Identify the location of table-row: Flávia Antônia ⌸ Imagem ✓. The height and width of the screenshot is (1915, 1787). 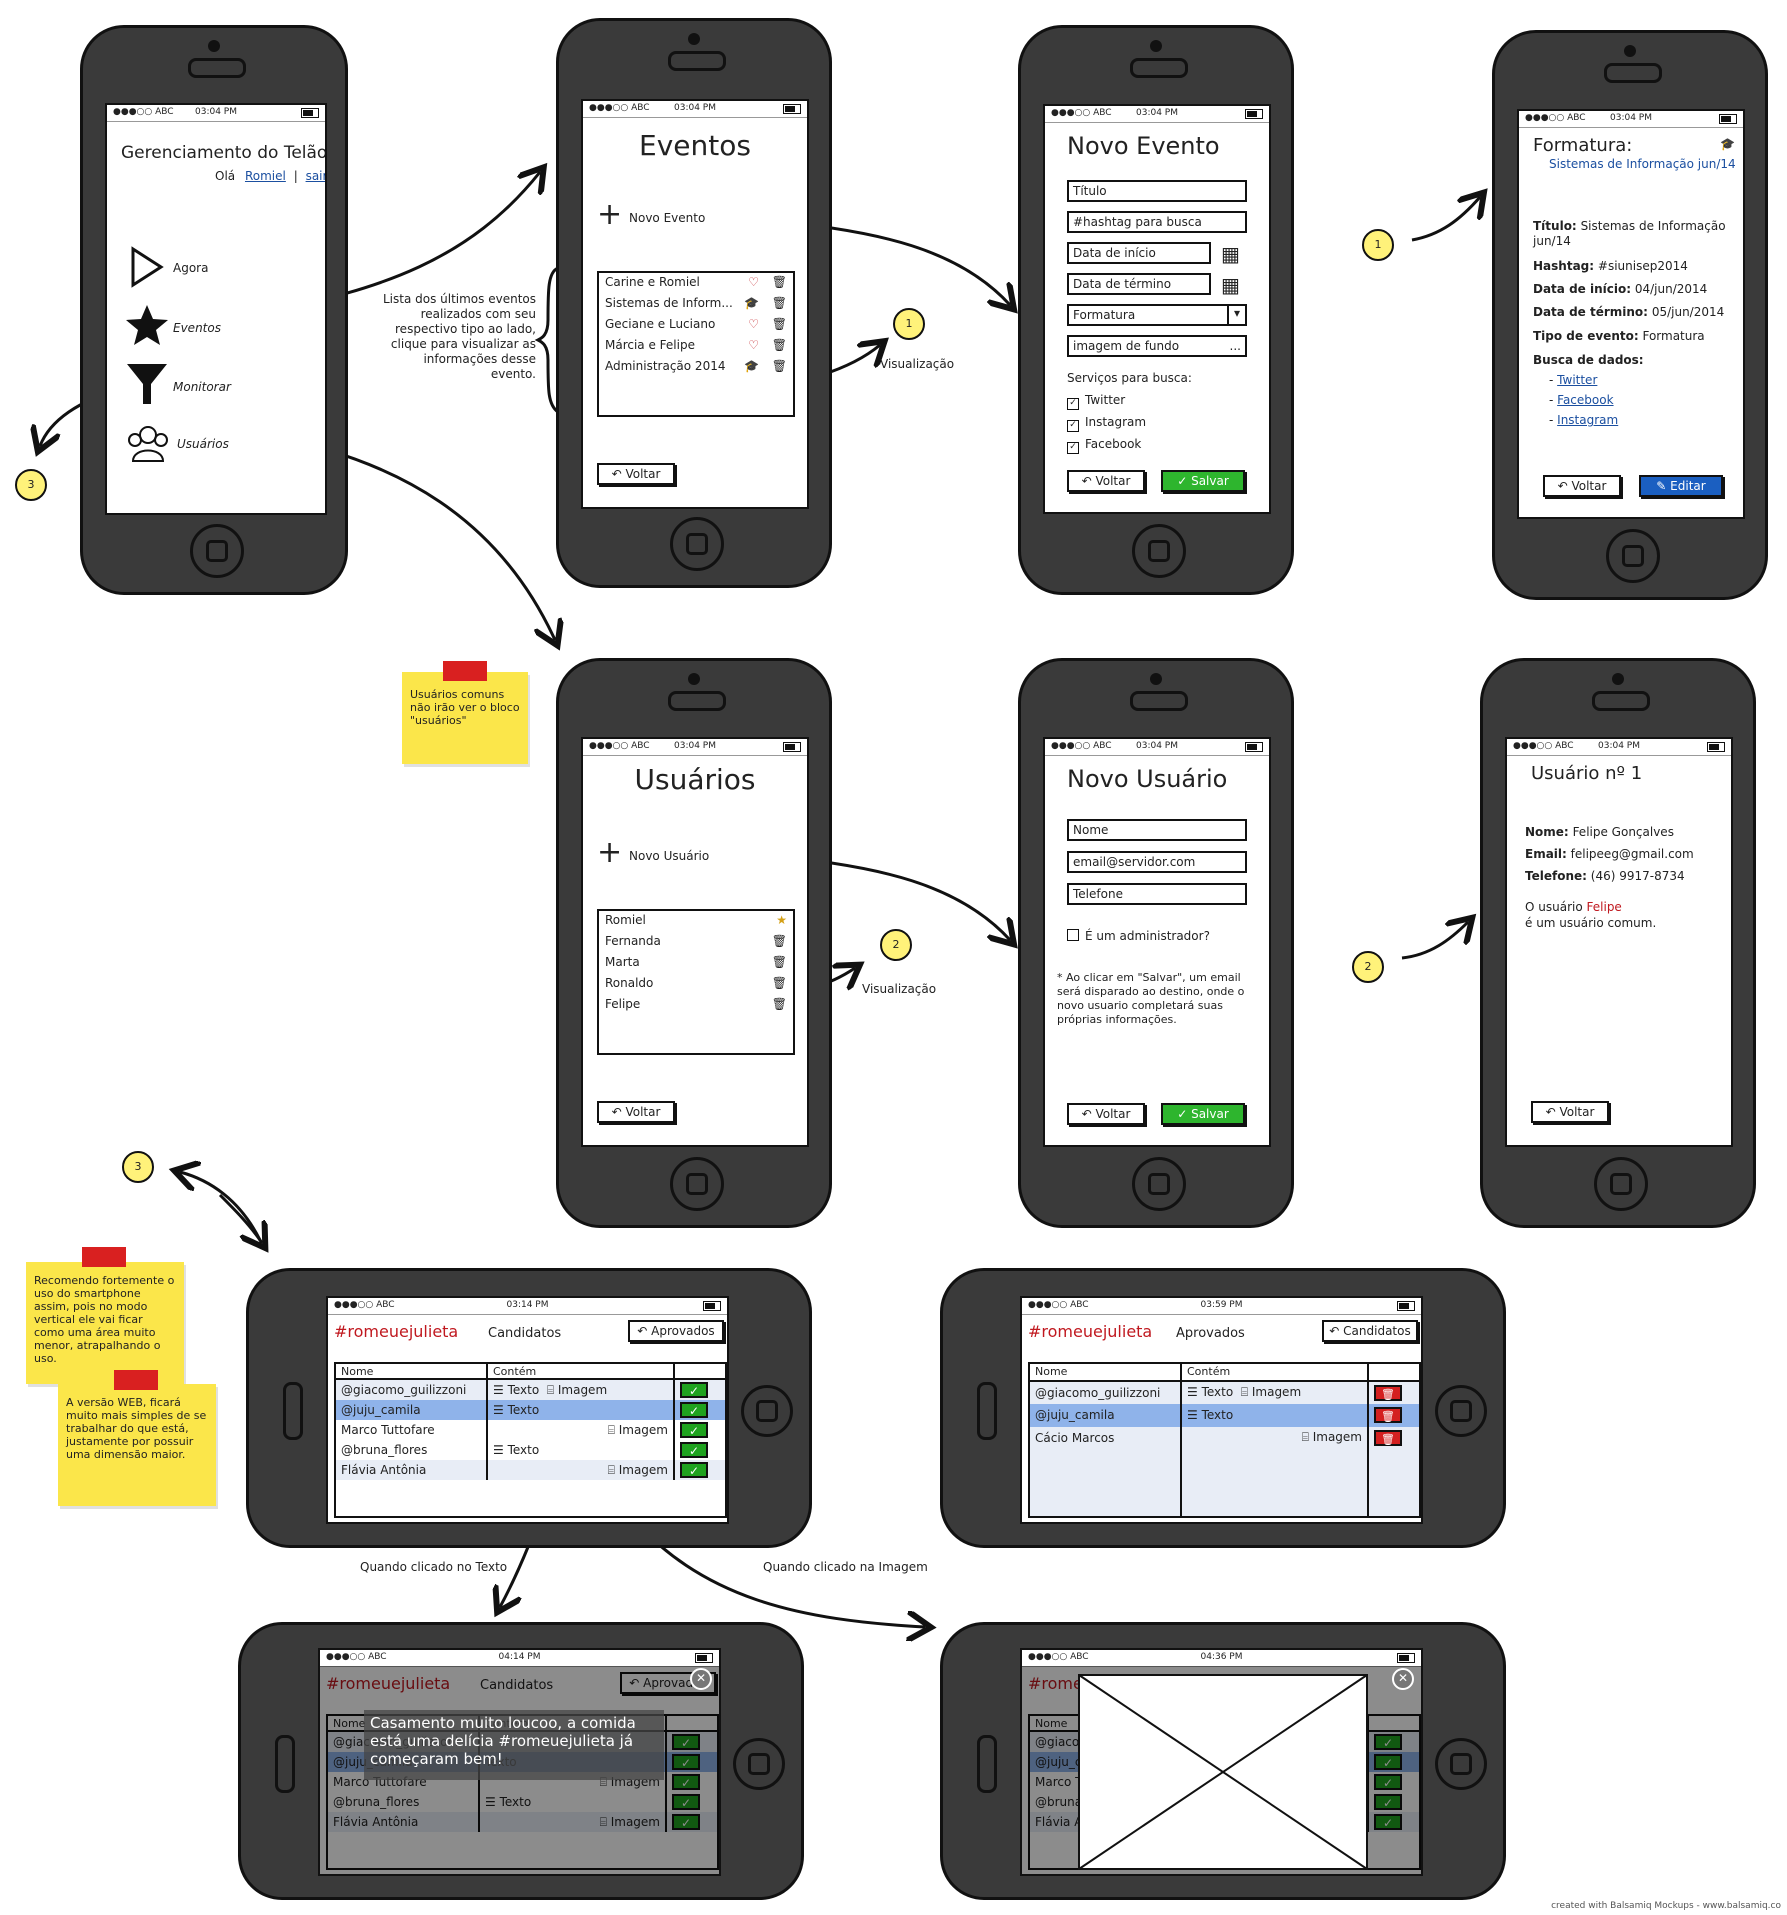
(530, 1470).